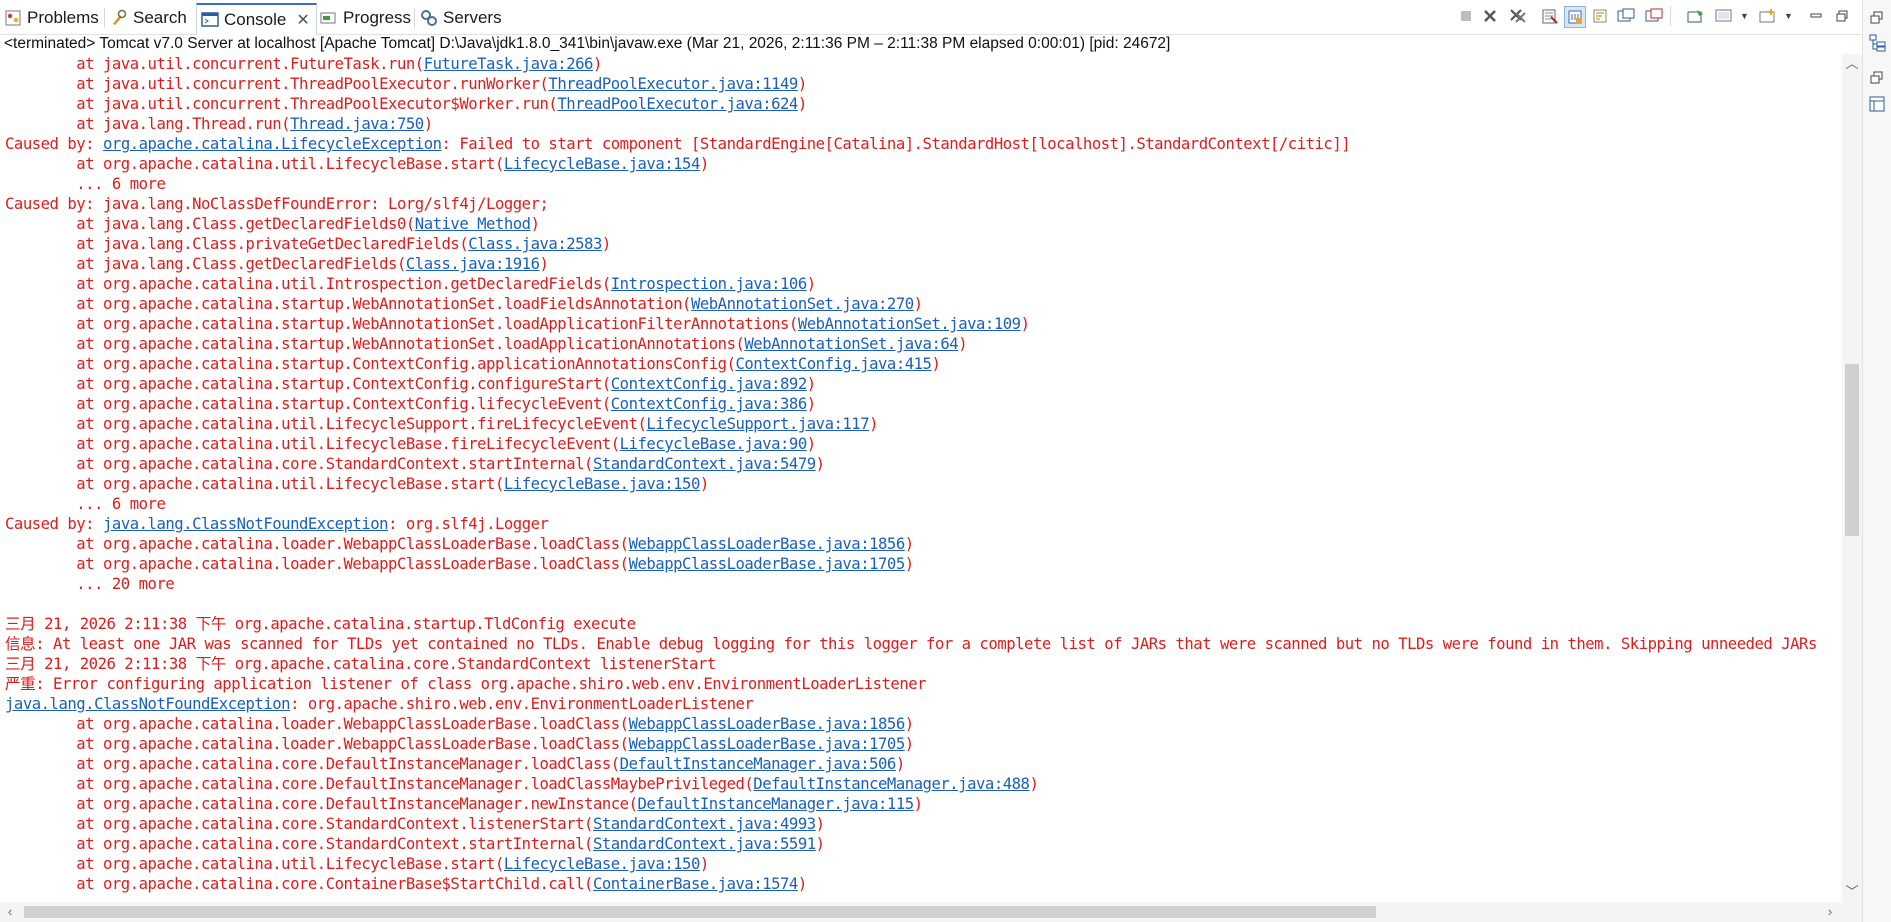 Image resolution: width=1891 pixels, height=922 pixels. I want to click on show-when-stdout-icon, so click(1626, 16).